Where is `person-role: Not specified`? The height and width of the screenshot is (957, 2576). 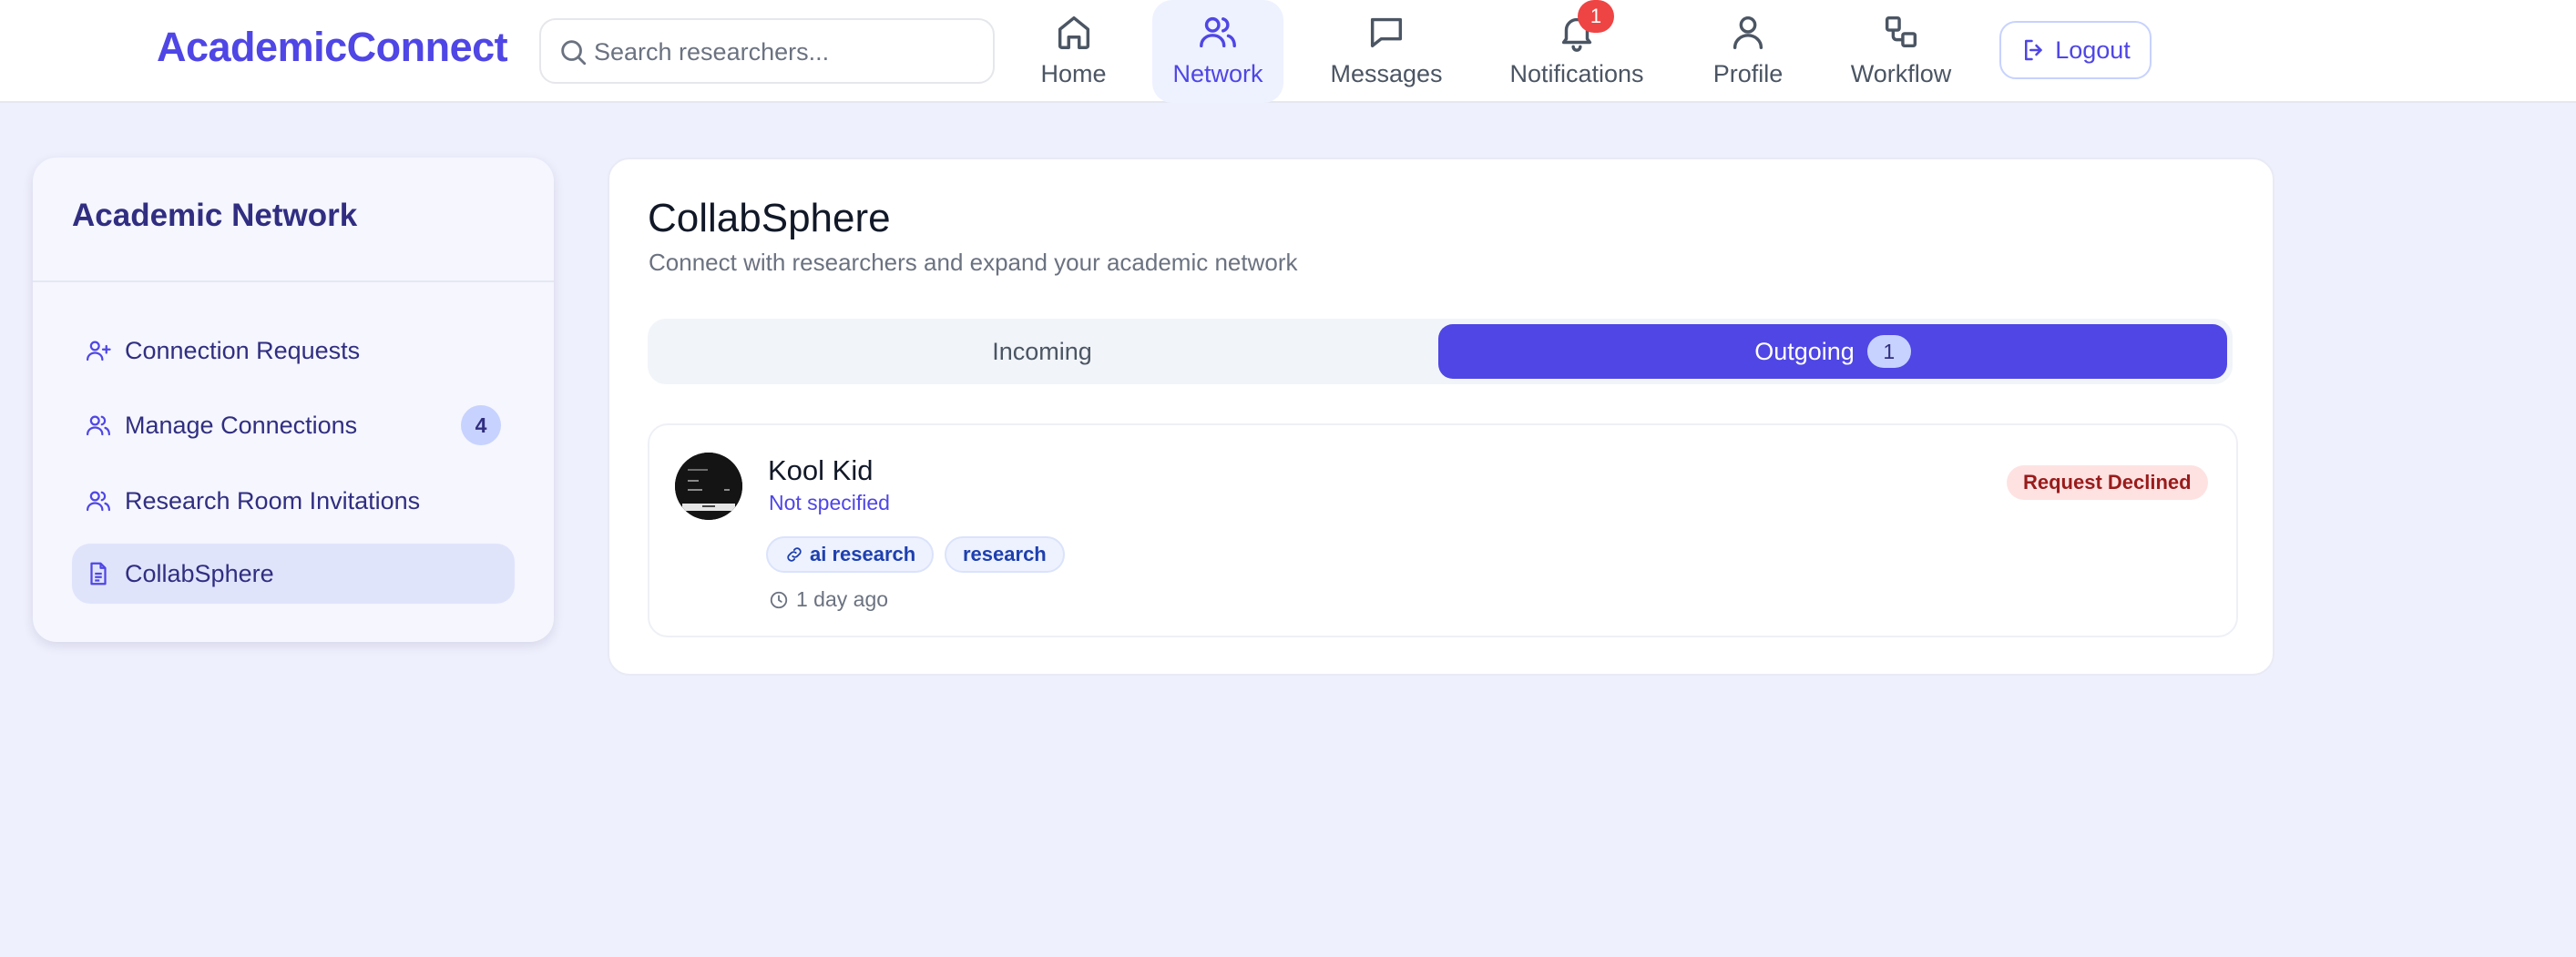 person-role: Not specified is located at coordinates (829, 502).